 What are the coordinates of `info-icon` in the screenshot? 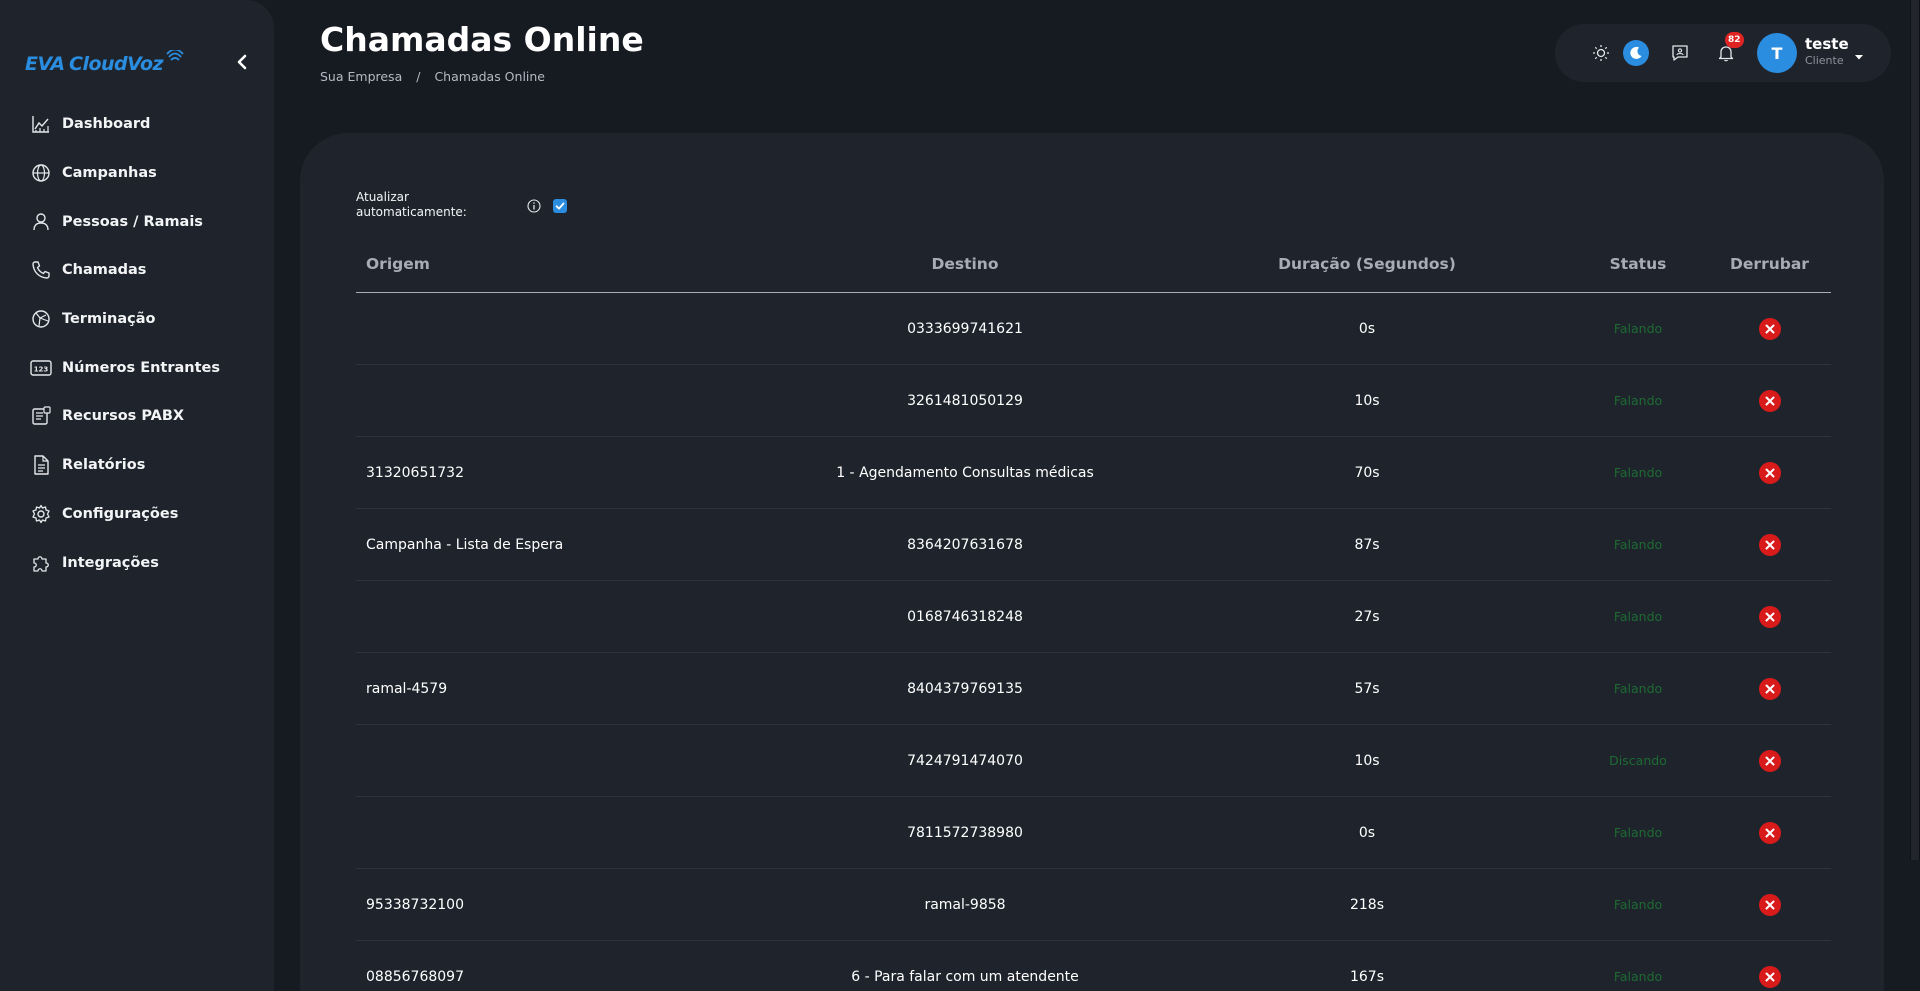 It's located at (534, 205).